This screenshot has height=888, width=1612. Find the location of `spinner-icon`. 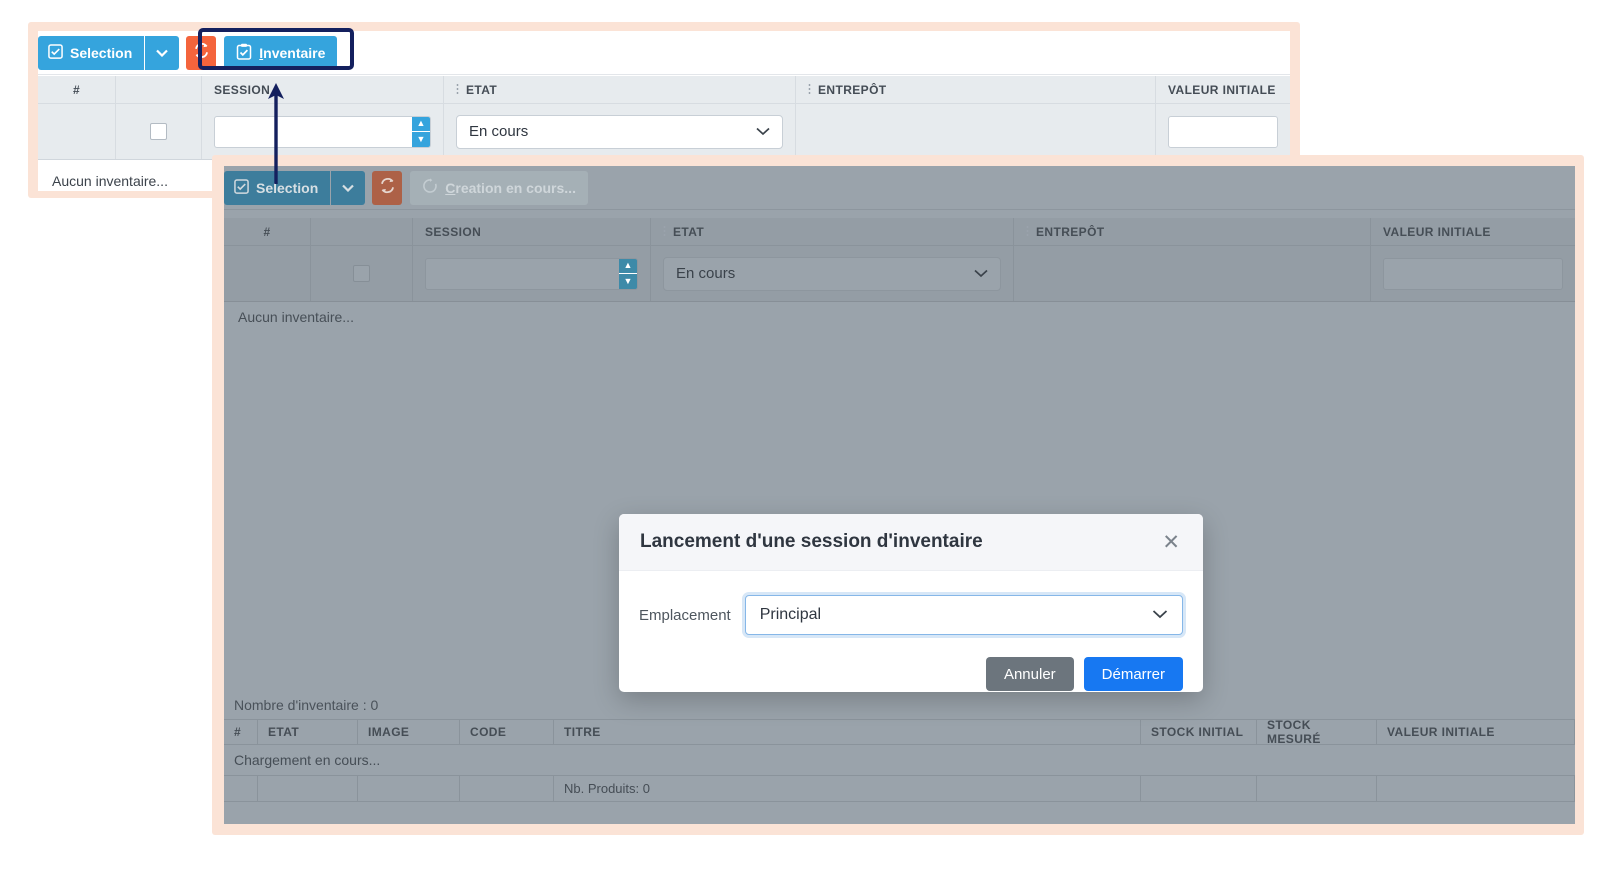

spinner-icon is located at coordinates (430, 187).